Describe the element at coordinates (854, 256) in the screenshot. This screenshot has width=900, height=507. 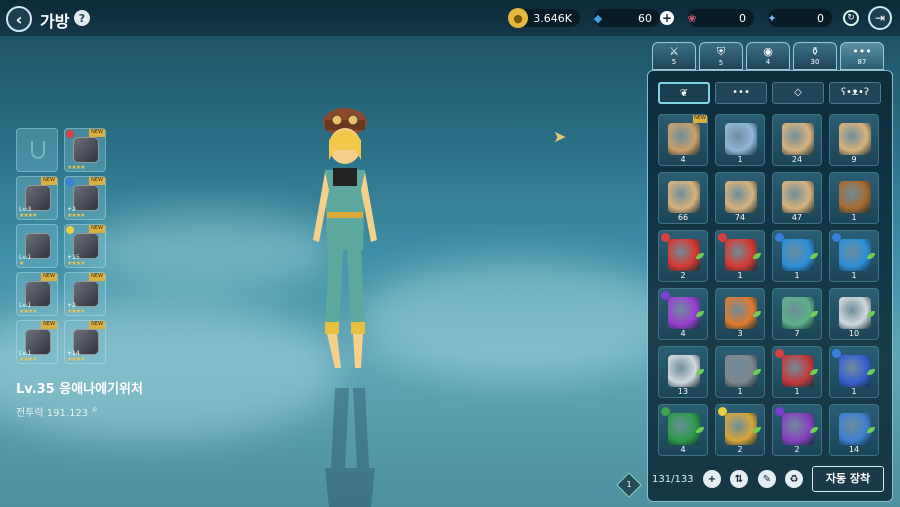
I see `item-blue-shard: 1` at that location.